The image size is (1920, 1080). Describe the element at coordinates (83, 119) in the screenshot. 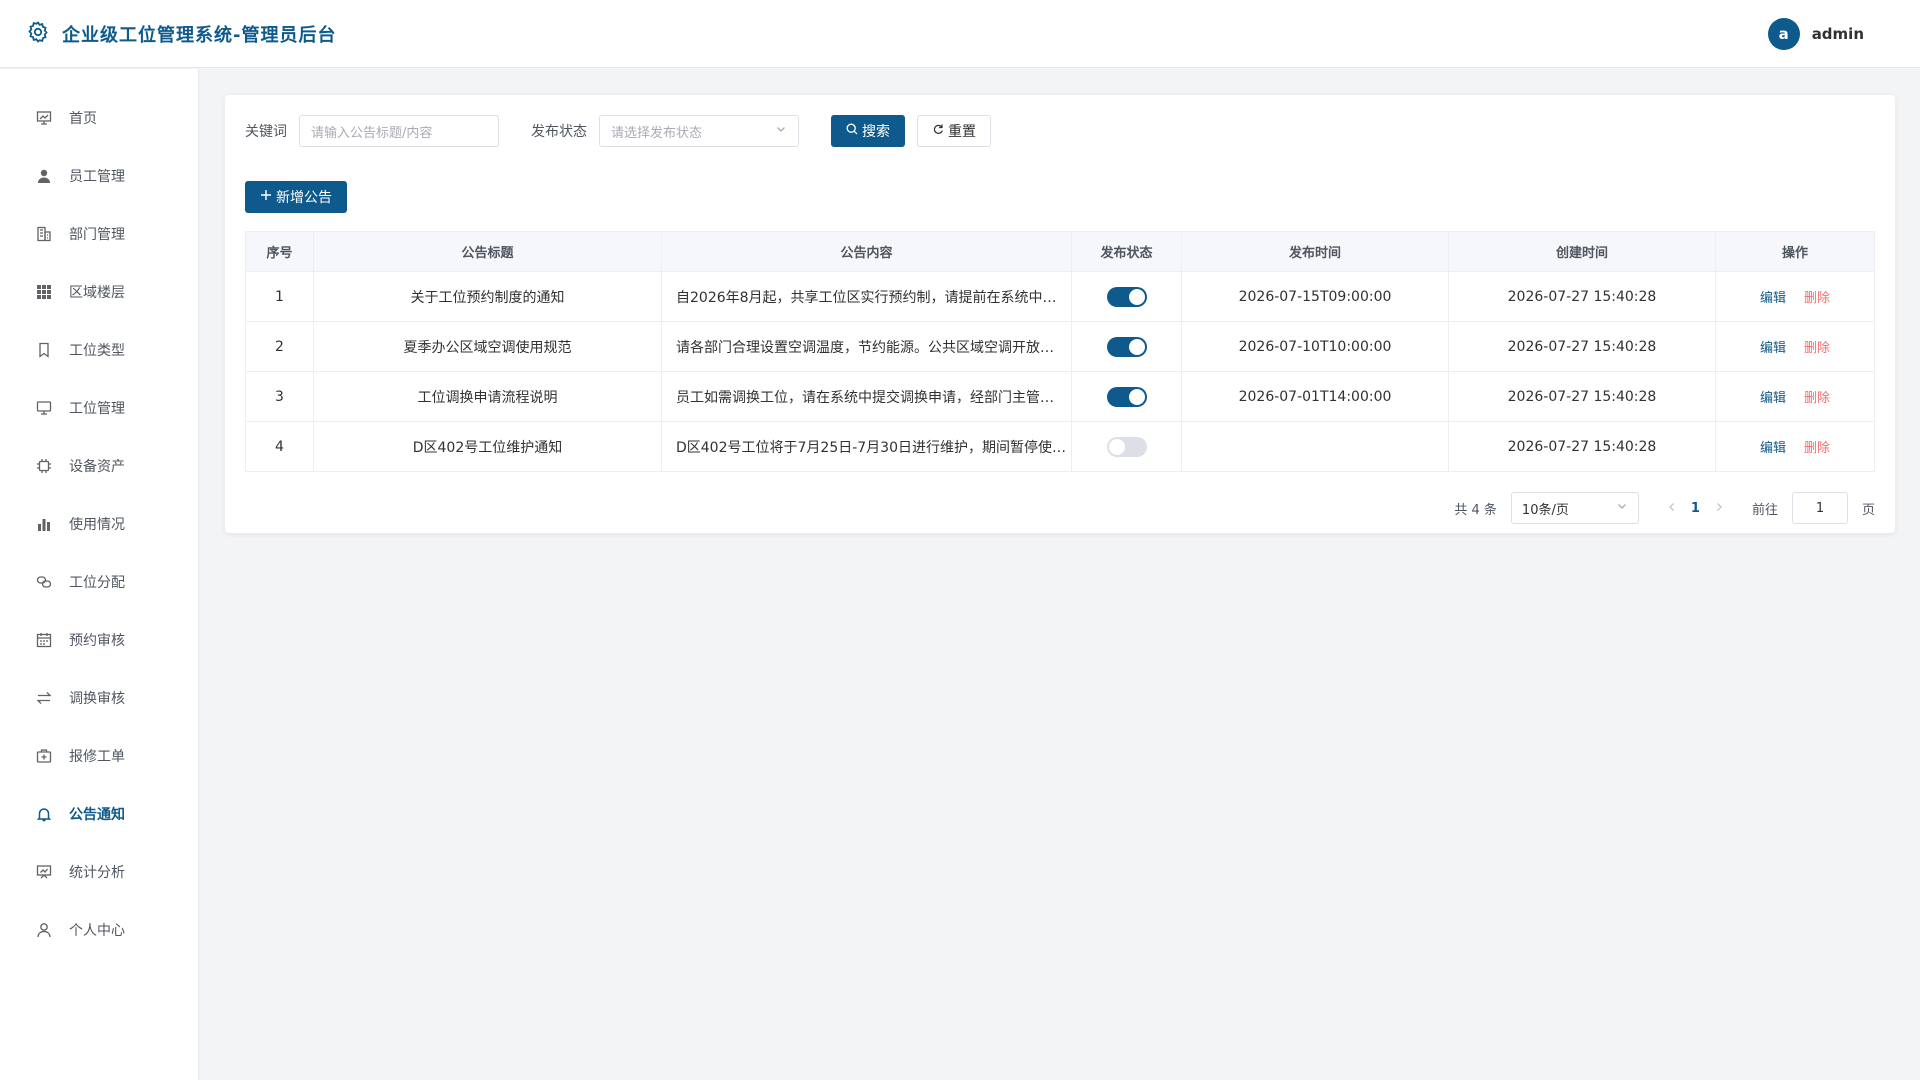

I see `sidebar-item-label: 首页` at that location.